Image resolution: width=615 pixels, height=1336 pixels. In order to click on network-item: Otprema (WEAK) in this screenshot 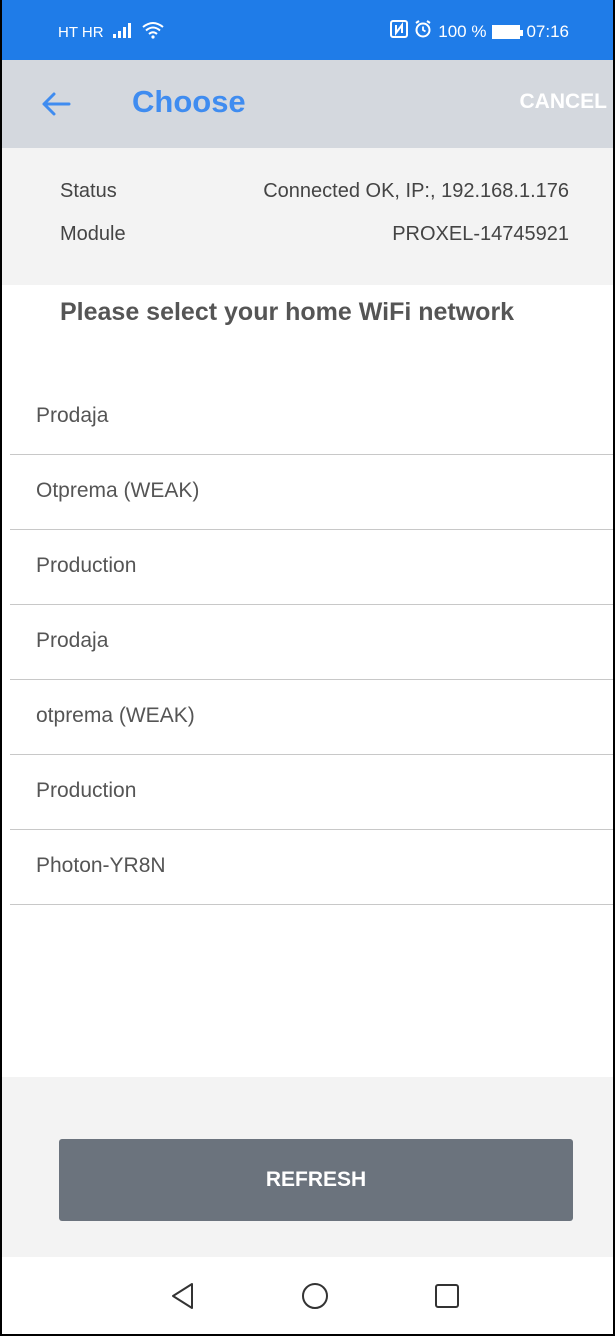, I will do `click(311, 492)`.